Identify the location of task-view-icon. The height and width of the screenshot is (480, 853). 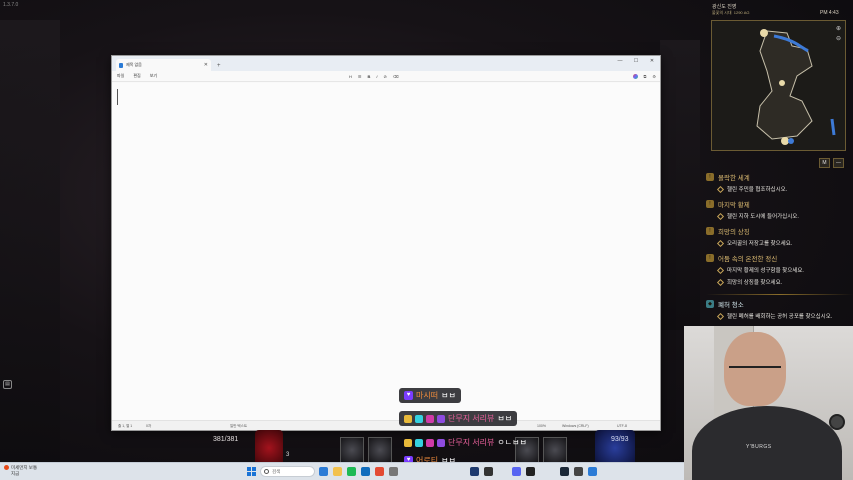
(323, 471).